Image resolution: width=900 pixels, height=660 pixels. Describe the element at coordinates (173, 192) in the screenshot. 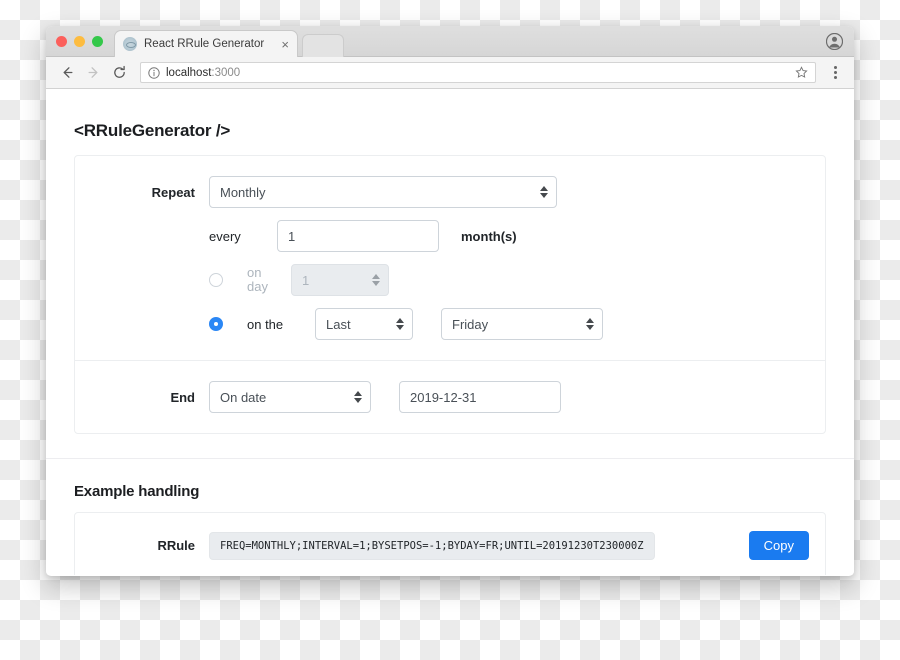

I see `repeat-label: Repeat` at that location.